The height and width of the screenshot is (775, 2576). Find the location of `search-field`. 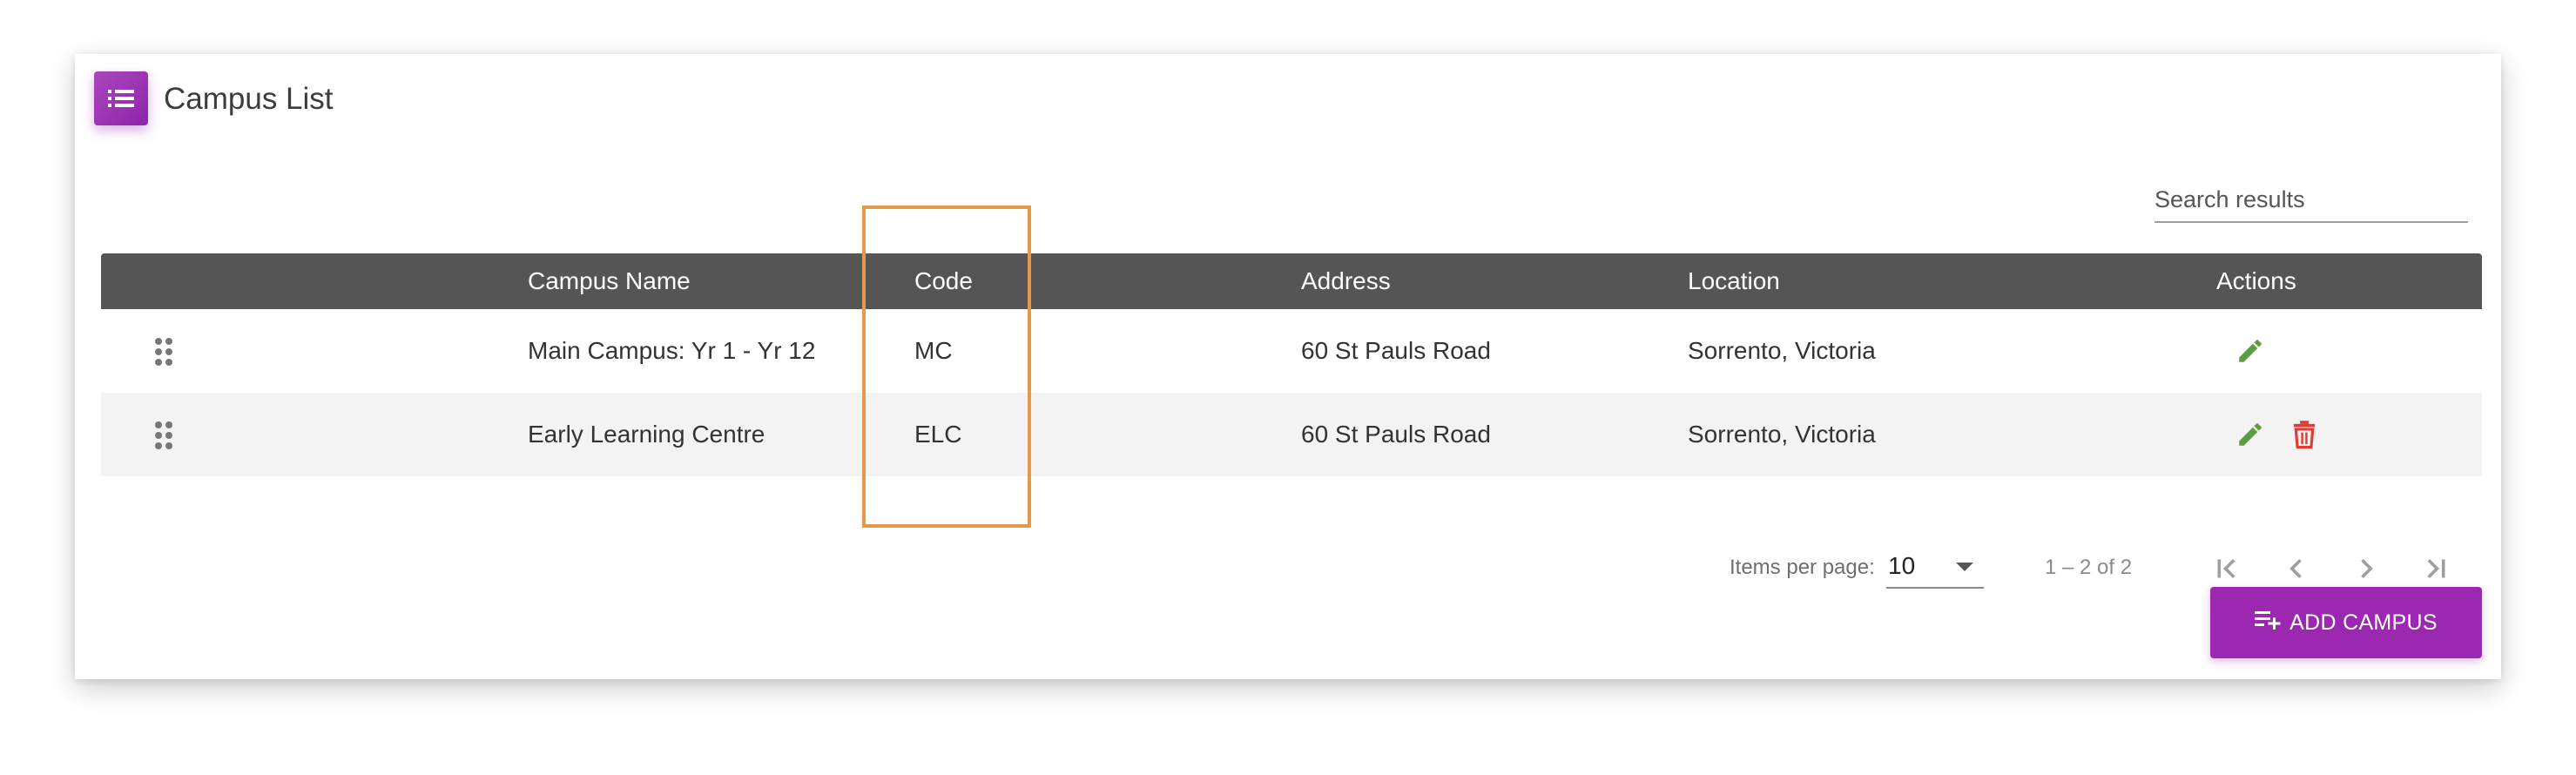

search-field is located at coordinates (2311, 200).